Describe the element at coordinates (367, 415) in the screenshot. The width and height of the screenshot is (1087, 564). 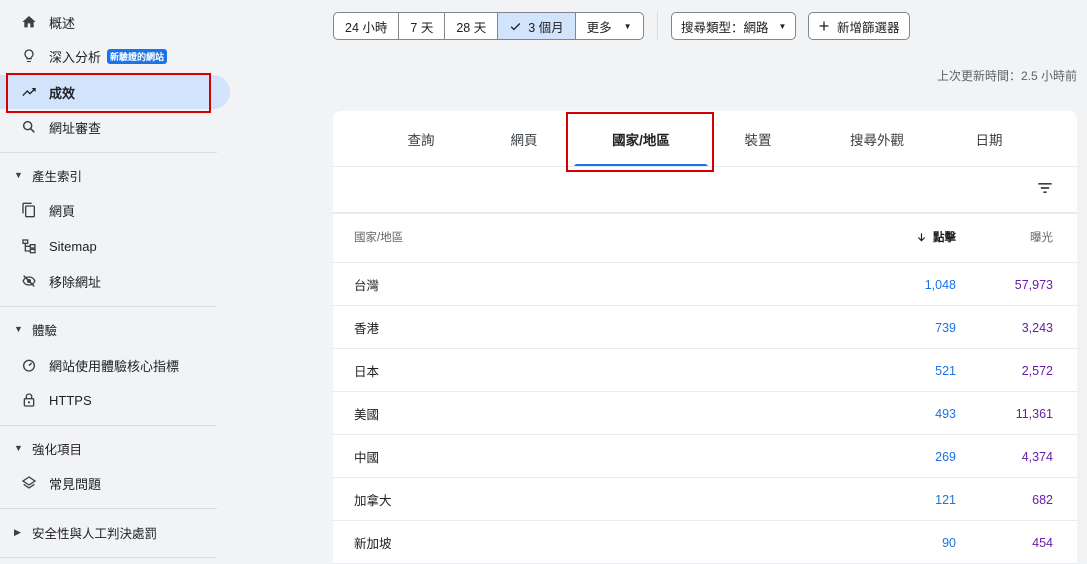
I see `cell-country: 美國` at that location.